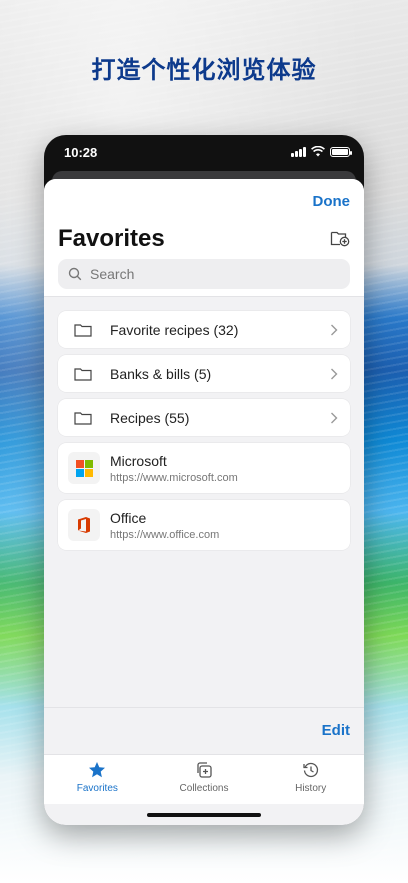  What do you see at coordinates (84, 468) in the screenshot?
I see `microsoft-logo-icon` at bounding box center [84, 468].